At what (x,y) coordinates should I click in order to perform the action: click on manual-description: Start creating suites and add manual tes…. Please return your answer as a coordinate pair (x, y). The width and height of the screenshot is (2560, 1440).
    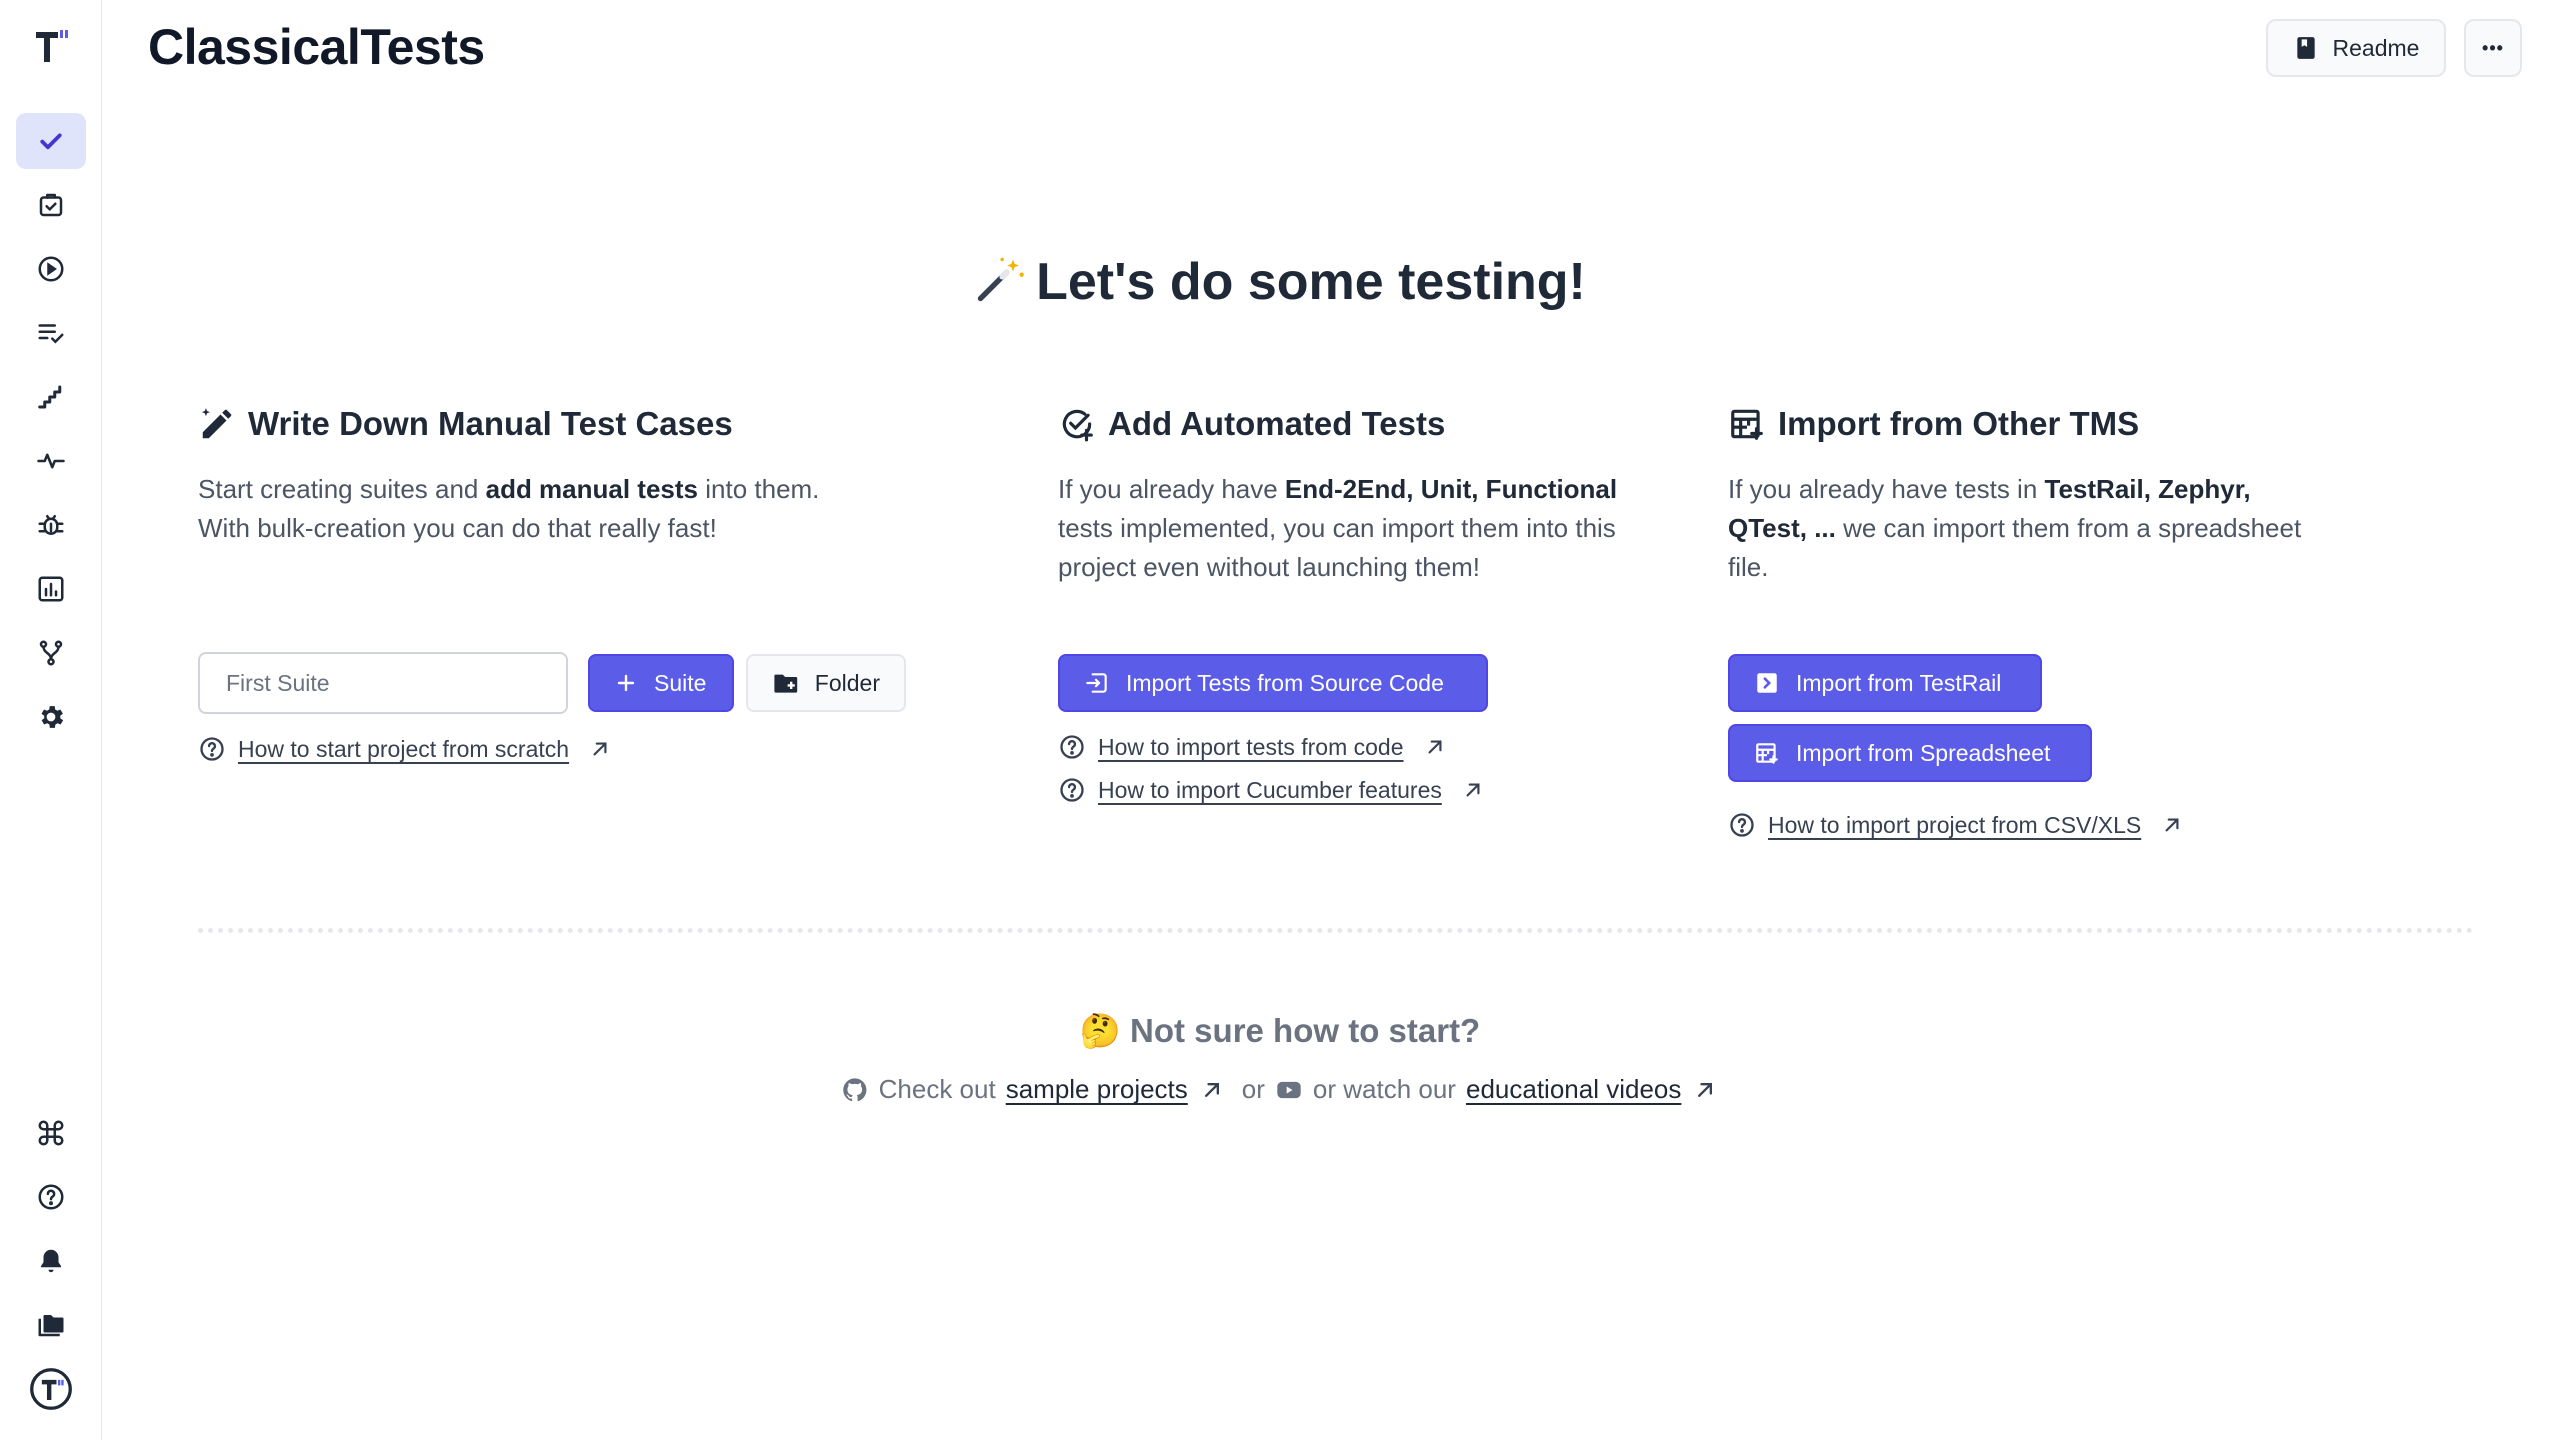
    Looking at the image, I should click on (509, 508).